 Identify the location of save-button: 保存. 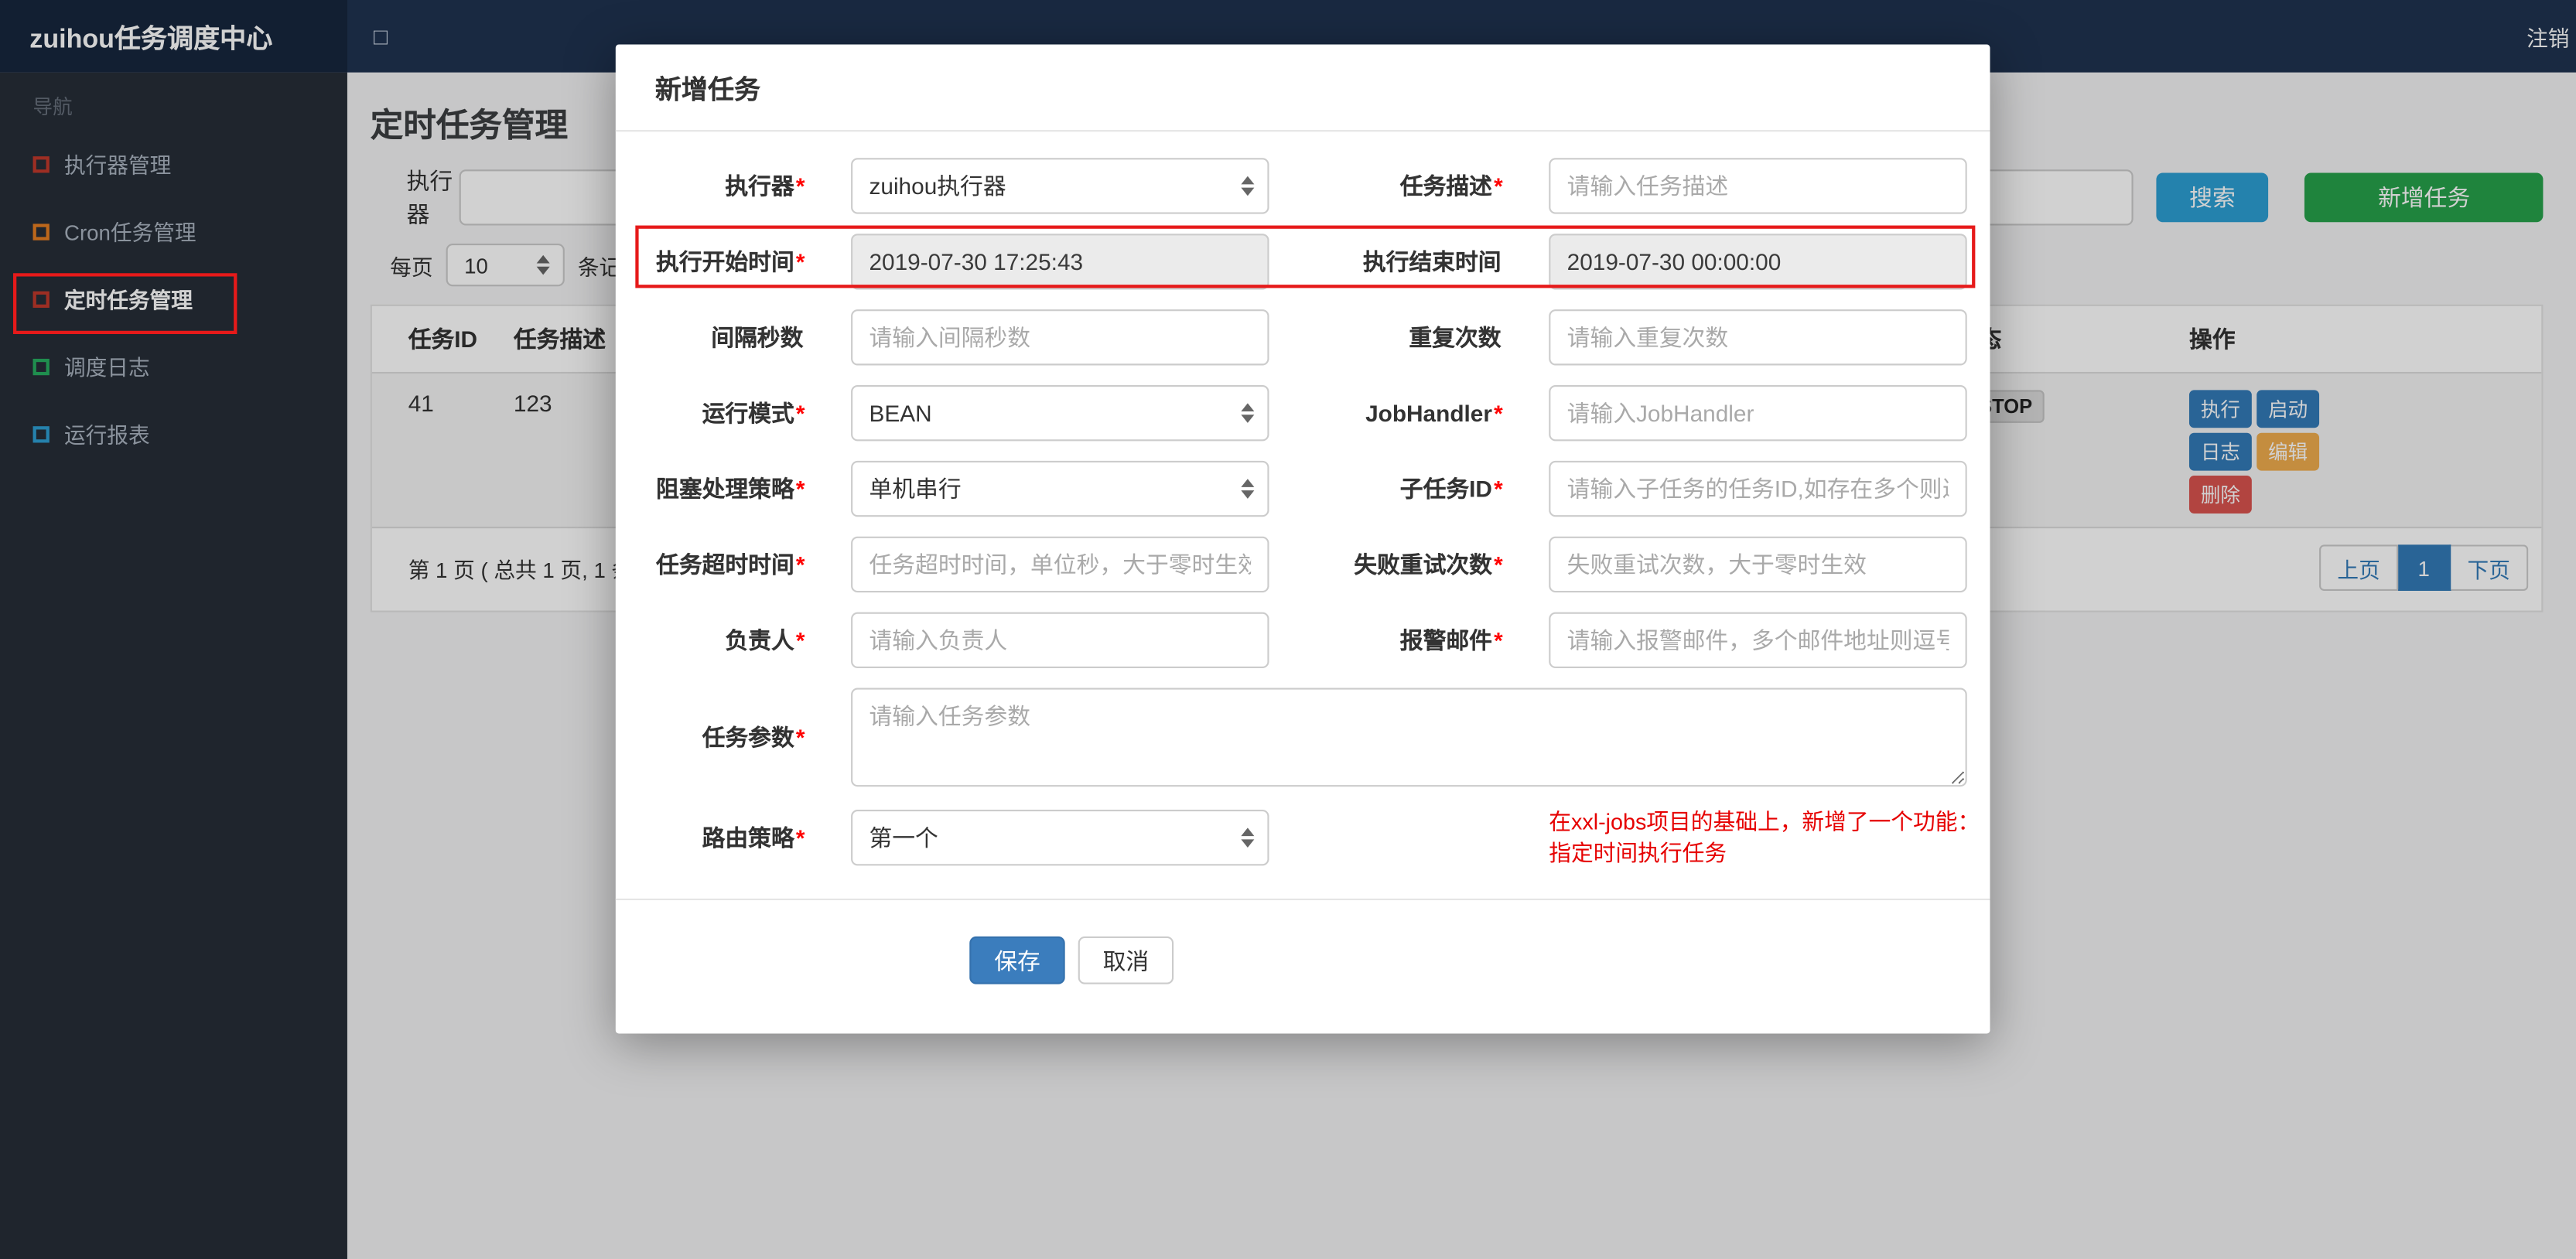
(1017, 960).